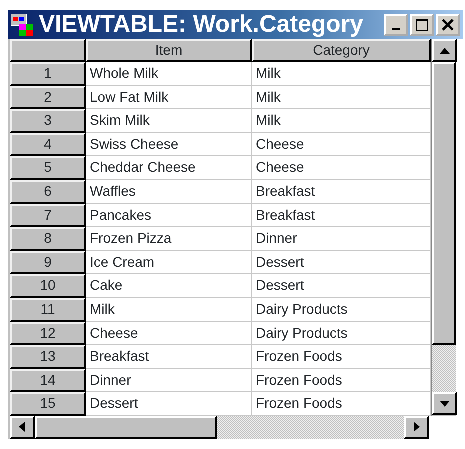  Describe the element at coordinates (169, 121) in the screenshot. I see `table-cell: Skim Milk` at that location.